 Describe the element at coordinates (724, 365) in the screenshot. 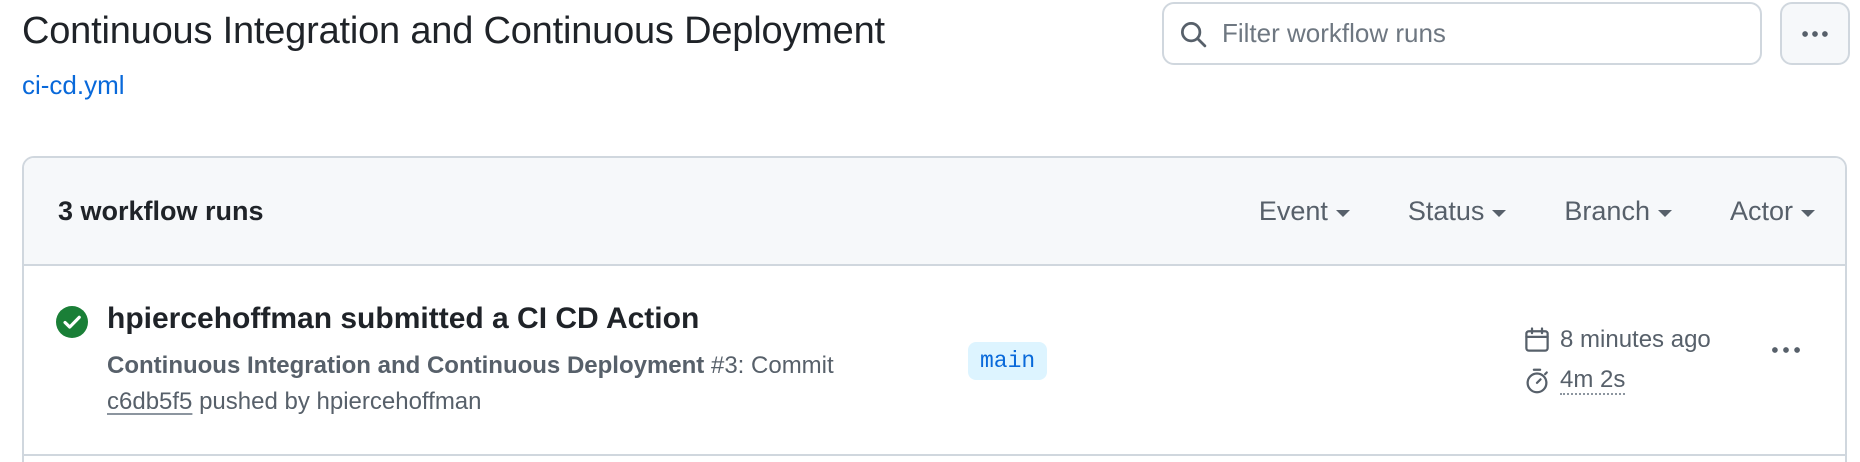

I see `run-number: #3` at that location.